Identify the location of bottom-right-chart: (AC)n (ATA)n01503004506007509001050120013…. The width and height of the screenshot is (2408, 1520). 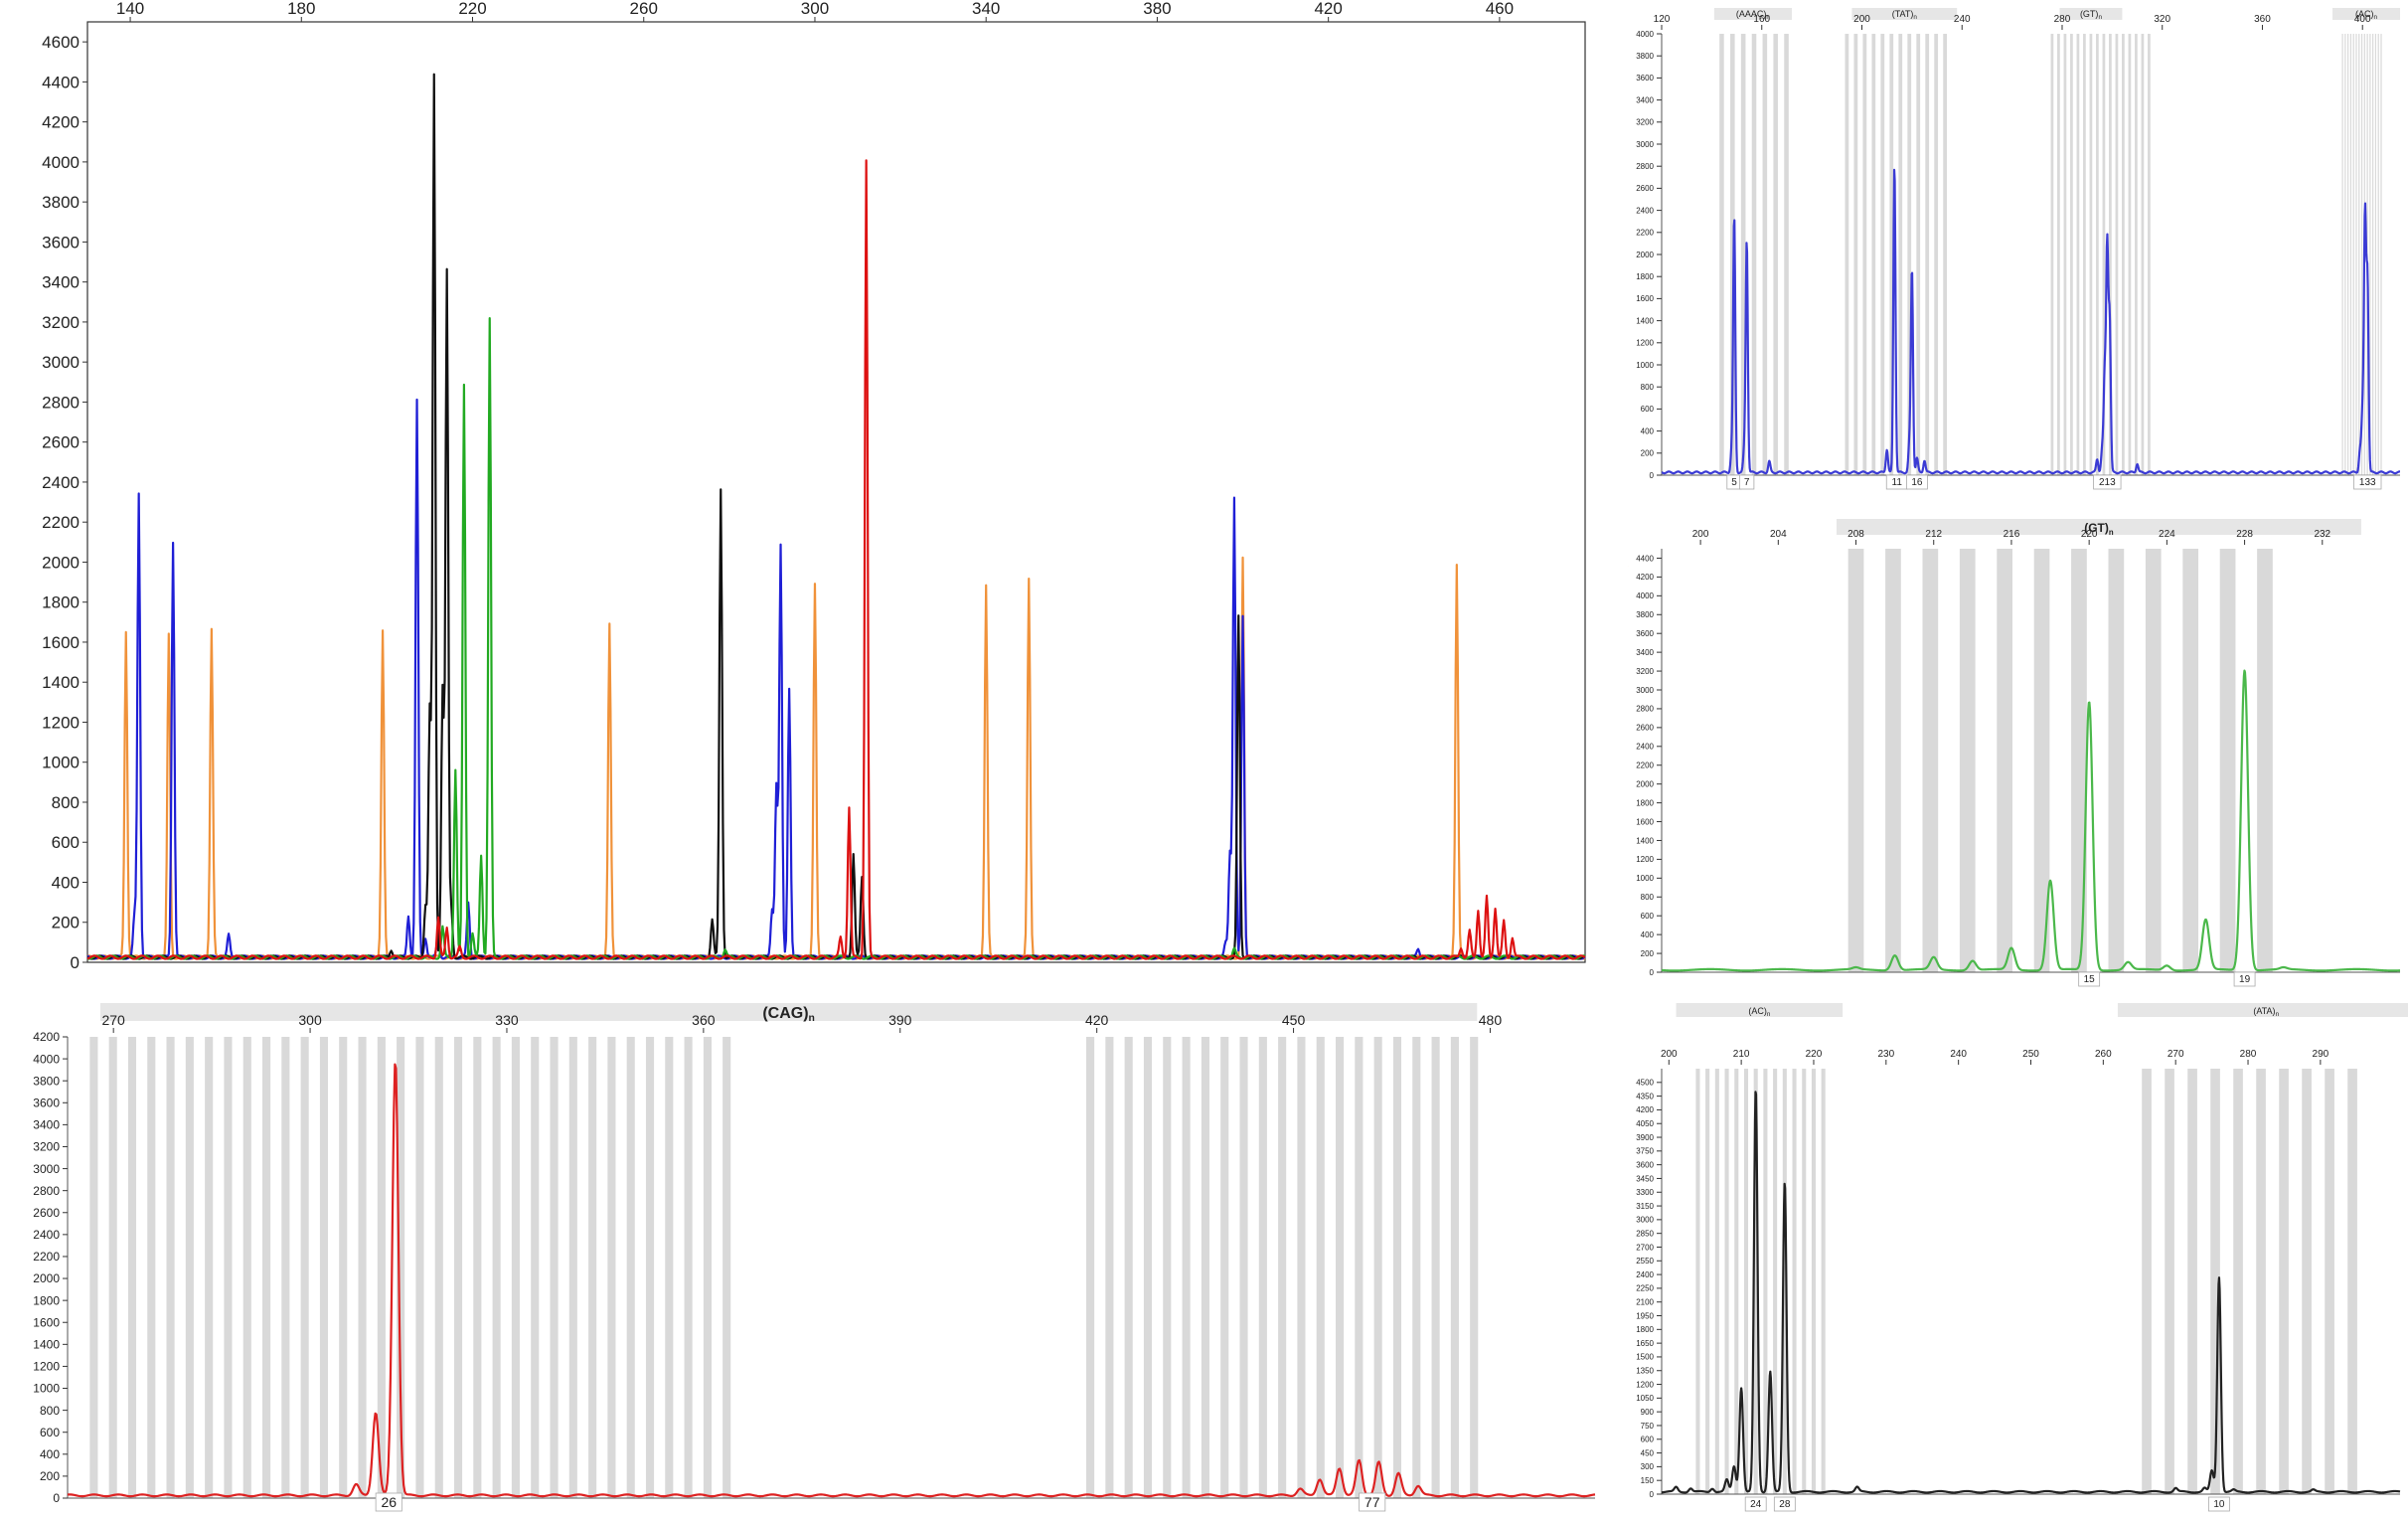
(2022, 1257).